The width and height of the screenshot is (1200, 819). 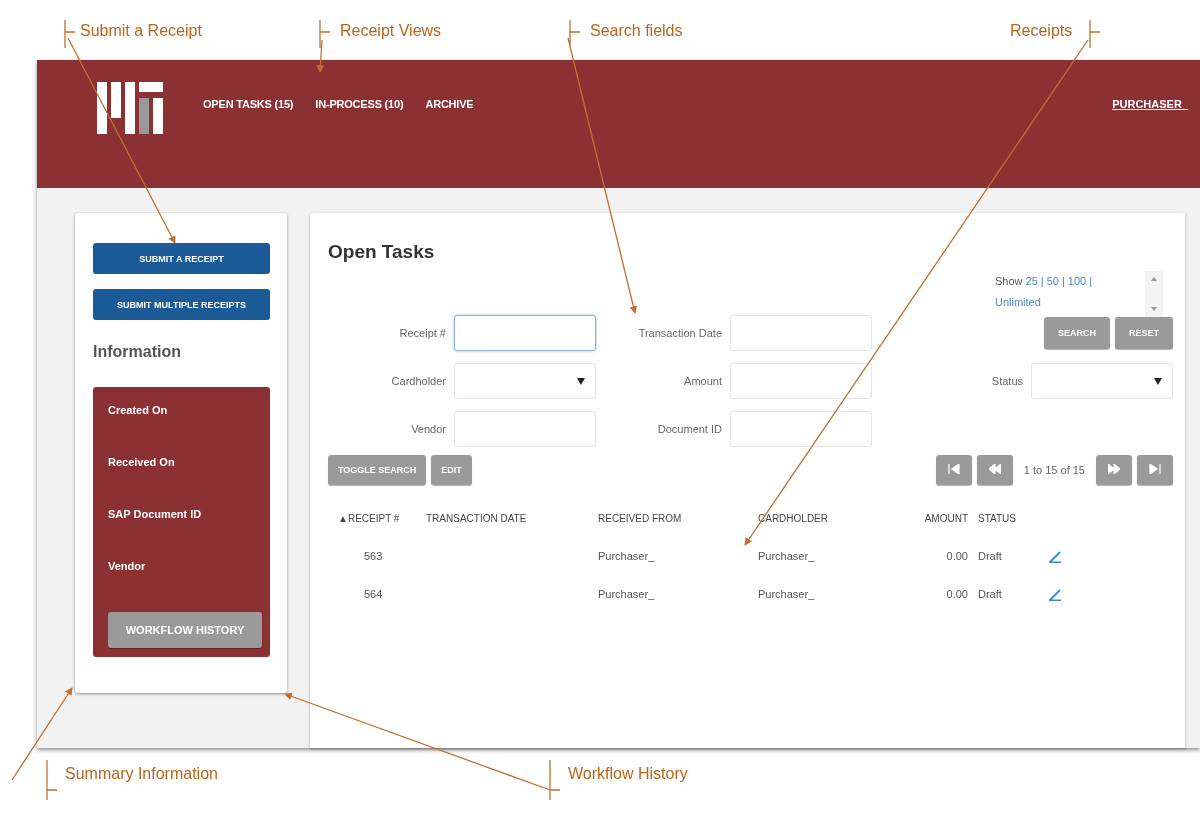 What do you see at coordinates (248, 104) in the screenshot?
I see `nav-tab: OPEN TASKS (15)` at bounding box center [248, 104].